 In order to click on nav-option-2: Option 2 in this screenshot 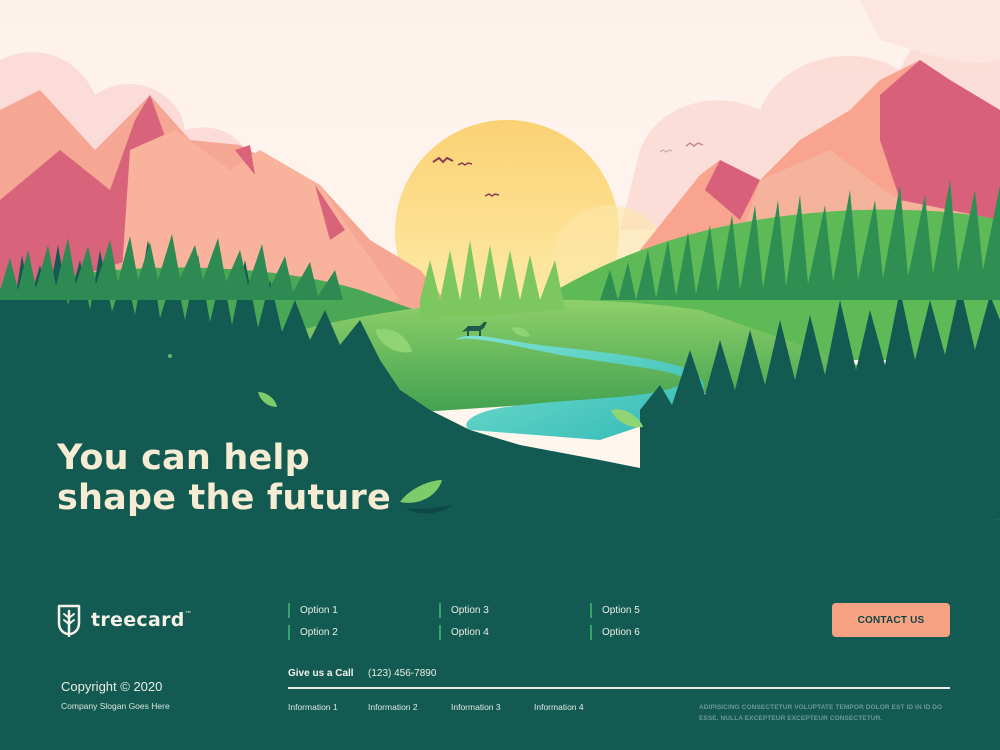, I will do `click(313, 632)`.